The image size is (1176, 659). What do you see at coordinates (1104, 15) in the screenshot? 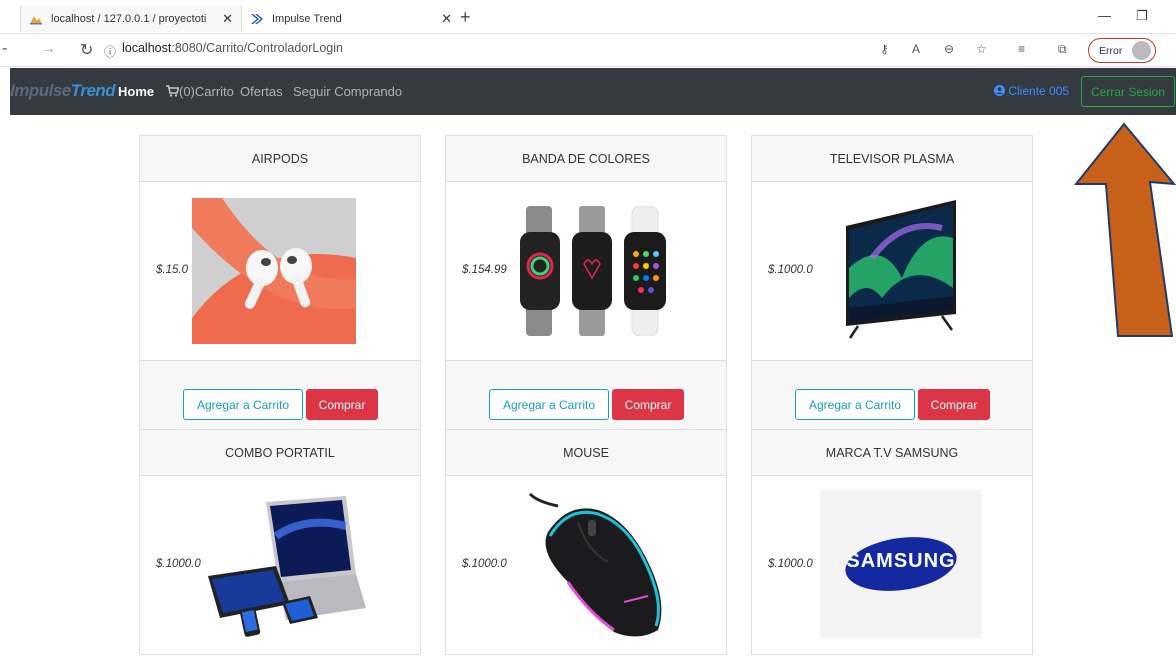
I see `minimize-icon: —` at bounding box center [1104, 15].